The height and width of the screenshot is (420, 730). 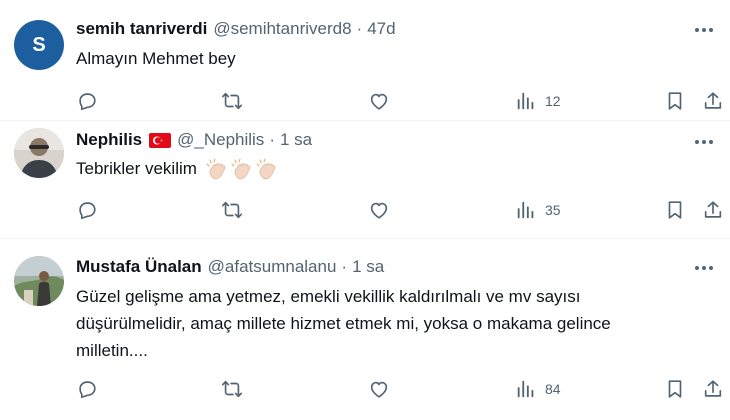 What do you see at coordinates (538, 389) in the screenshot?
I see `views-button: 84` at bounding box center [538, 389].